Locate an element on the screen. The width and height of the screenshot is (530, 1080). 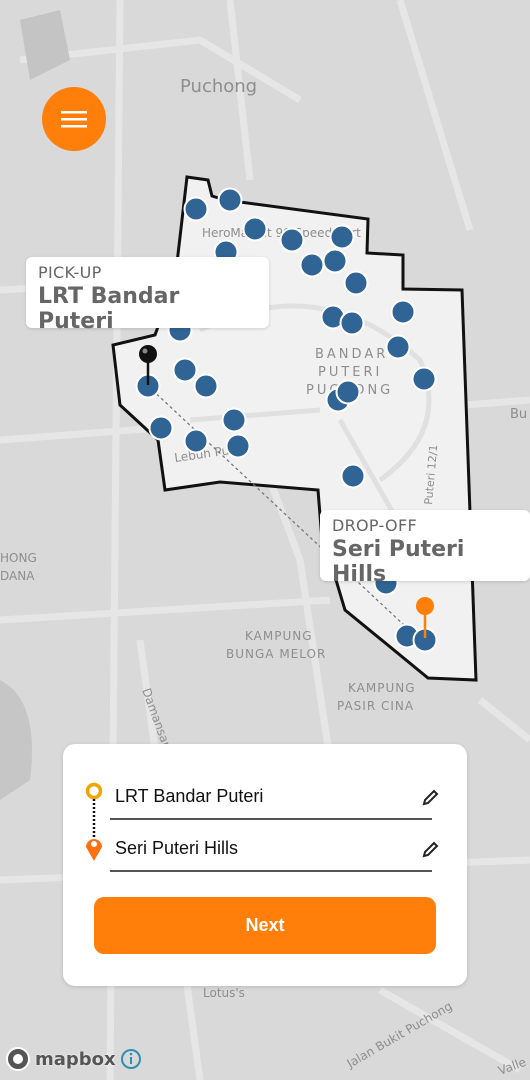
mapbox-wordmark: mapbox is located at coordinates (75, 1059).